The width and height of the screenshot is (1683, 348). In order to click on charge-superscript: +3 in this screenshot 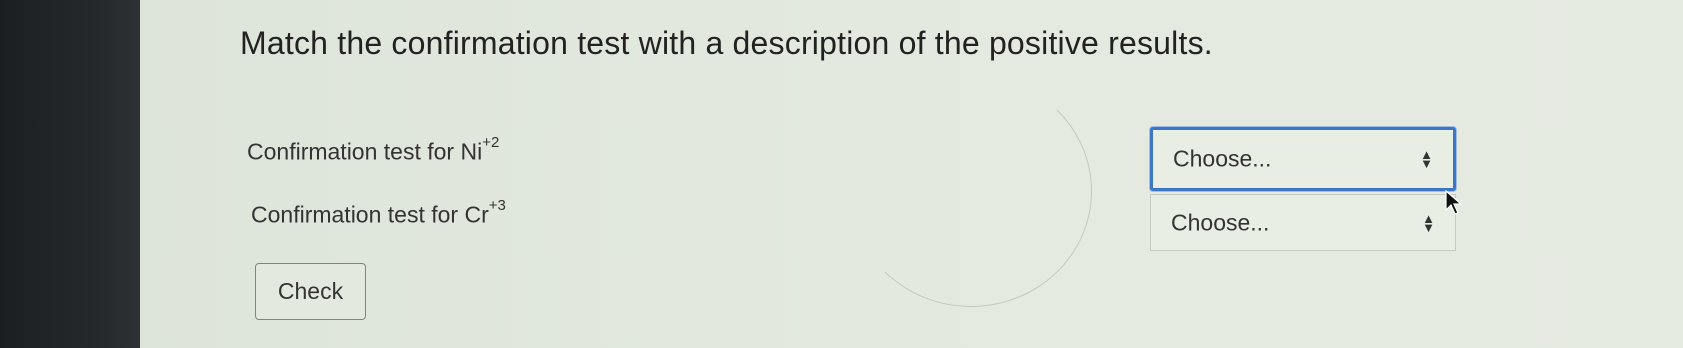, I will do `click(497, 205)`.